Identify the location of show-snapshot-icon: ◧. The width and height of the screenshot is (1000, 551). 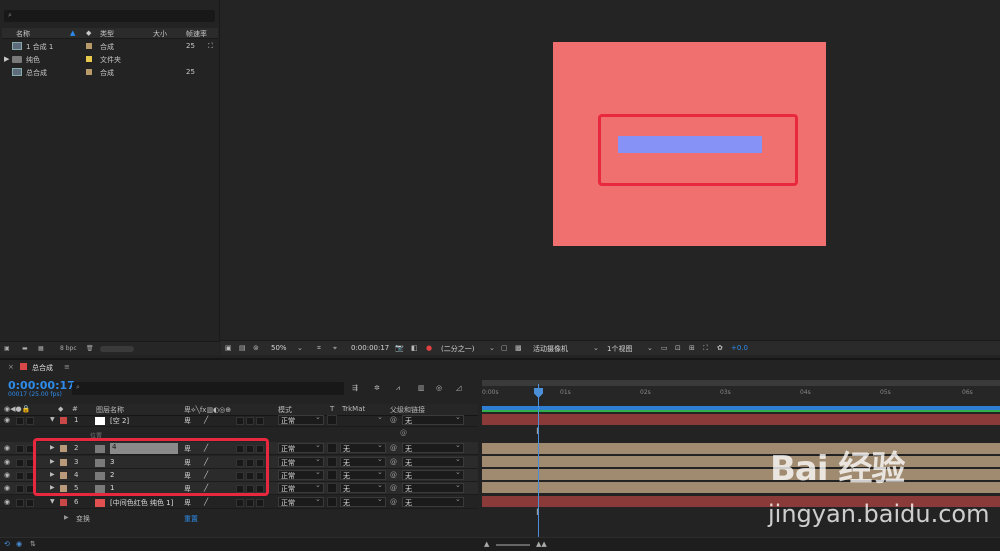
(414, 348).